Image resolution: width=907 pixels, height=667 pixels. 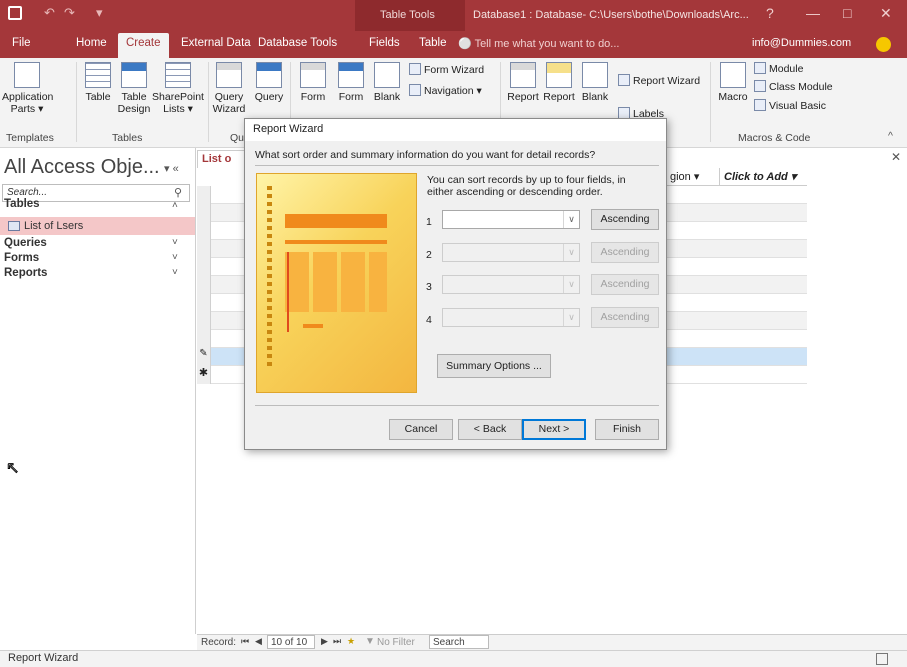 I want to click on nav-menu-icon: ▾ «, so click(x=171, y=168).